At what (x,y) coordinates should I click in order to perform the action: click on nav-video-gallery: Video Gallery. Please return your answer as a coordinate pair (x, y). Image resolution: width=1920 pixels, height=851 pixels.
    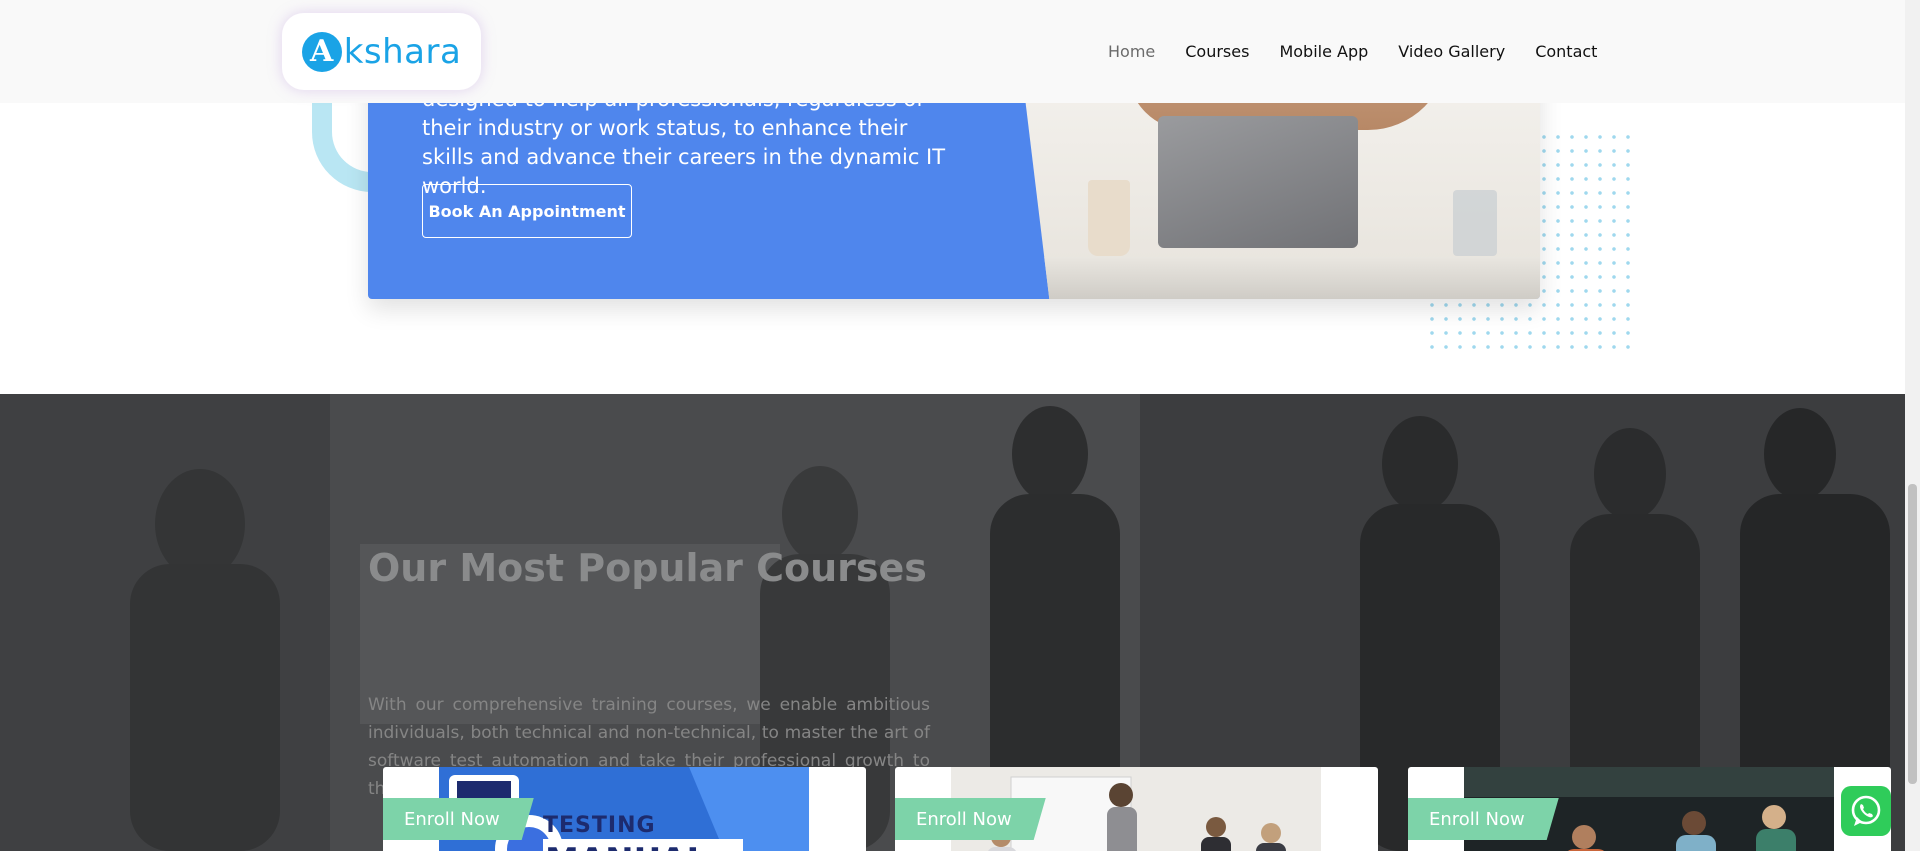
    Looking at the image, I should click on (1451, 51).